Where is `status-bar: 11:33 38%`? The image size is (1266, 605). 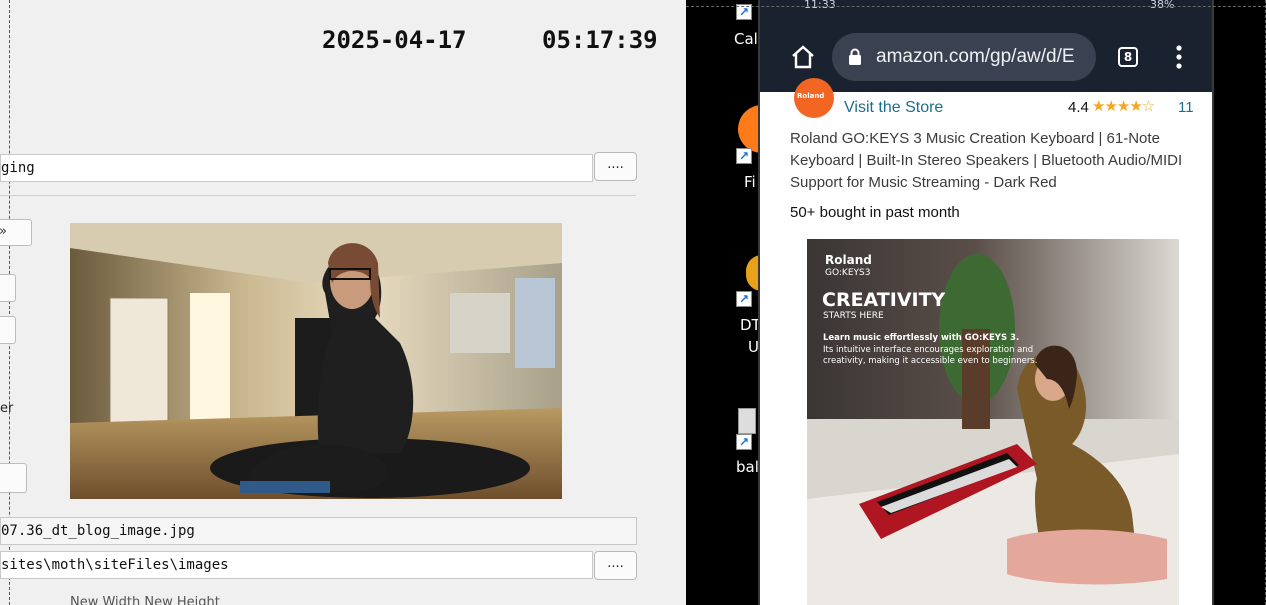
status-bar: 11:33 38% is located at coordinates (986, 7).